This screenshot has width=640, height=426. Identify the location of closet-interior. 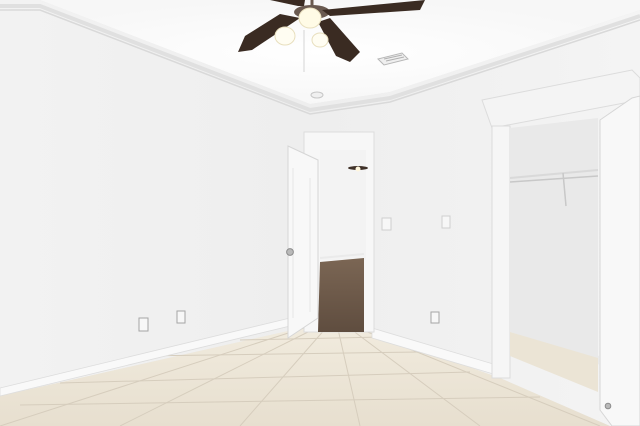
(554, 239).